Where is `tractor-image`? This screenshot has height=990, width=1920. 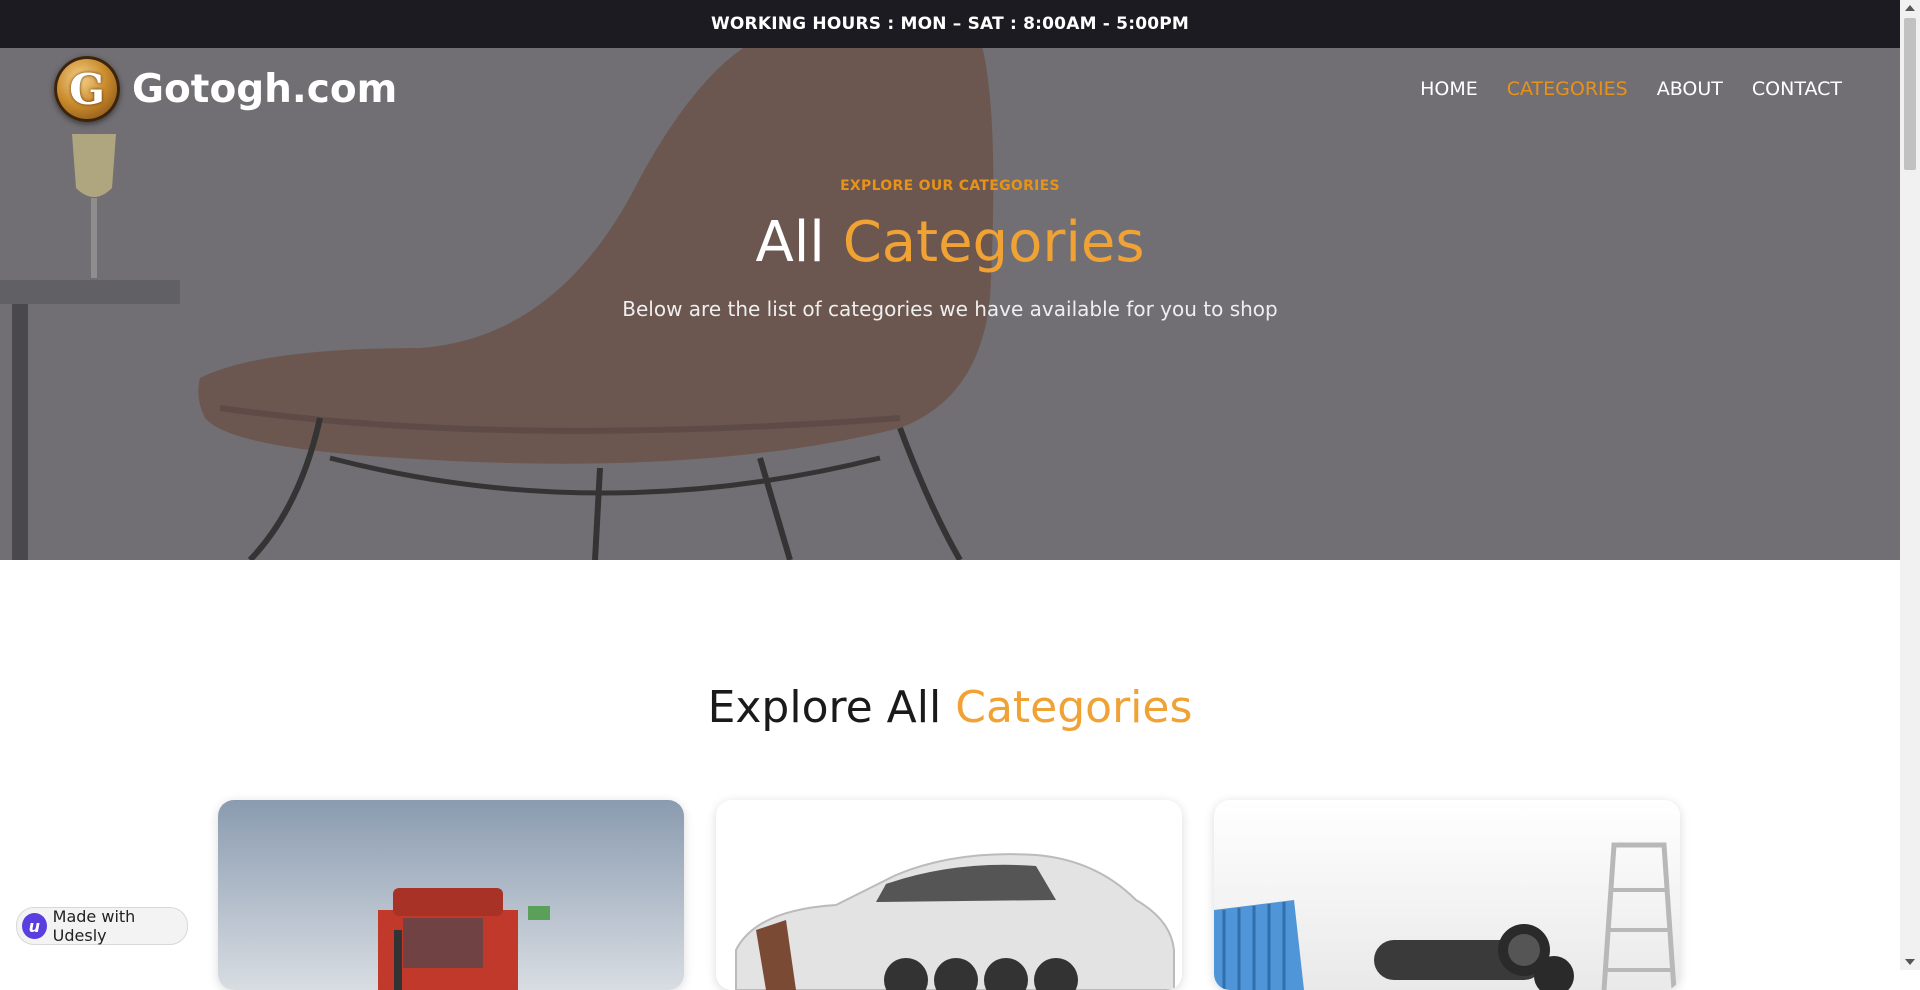 tractor-image is located at coordinates (451, 895).